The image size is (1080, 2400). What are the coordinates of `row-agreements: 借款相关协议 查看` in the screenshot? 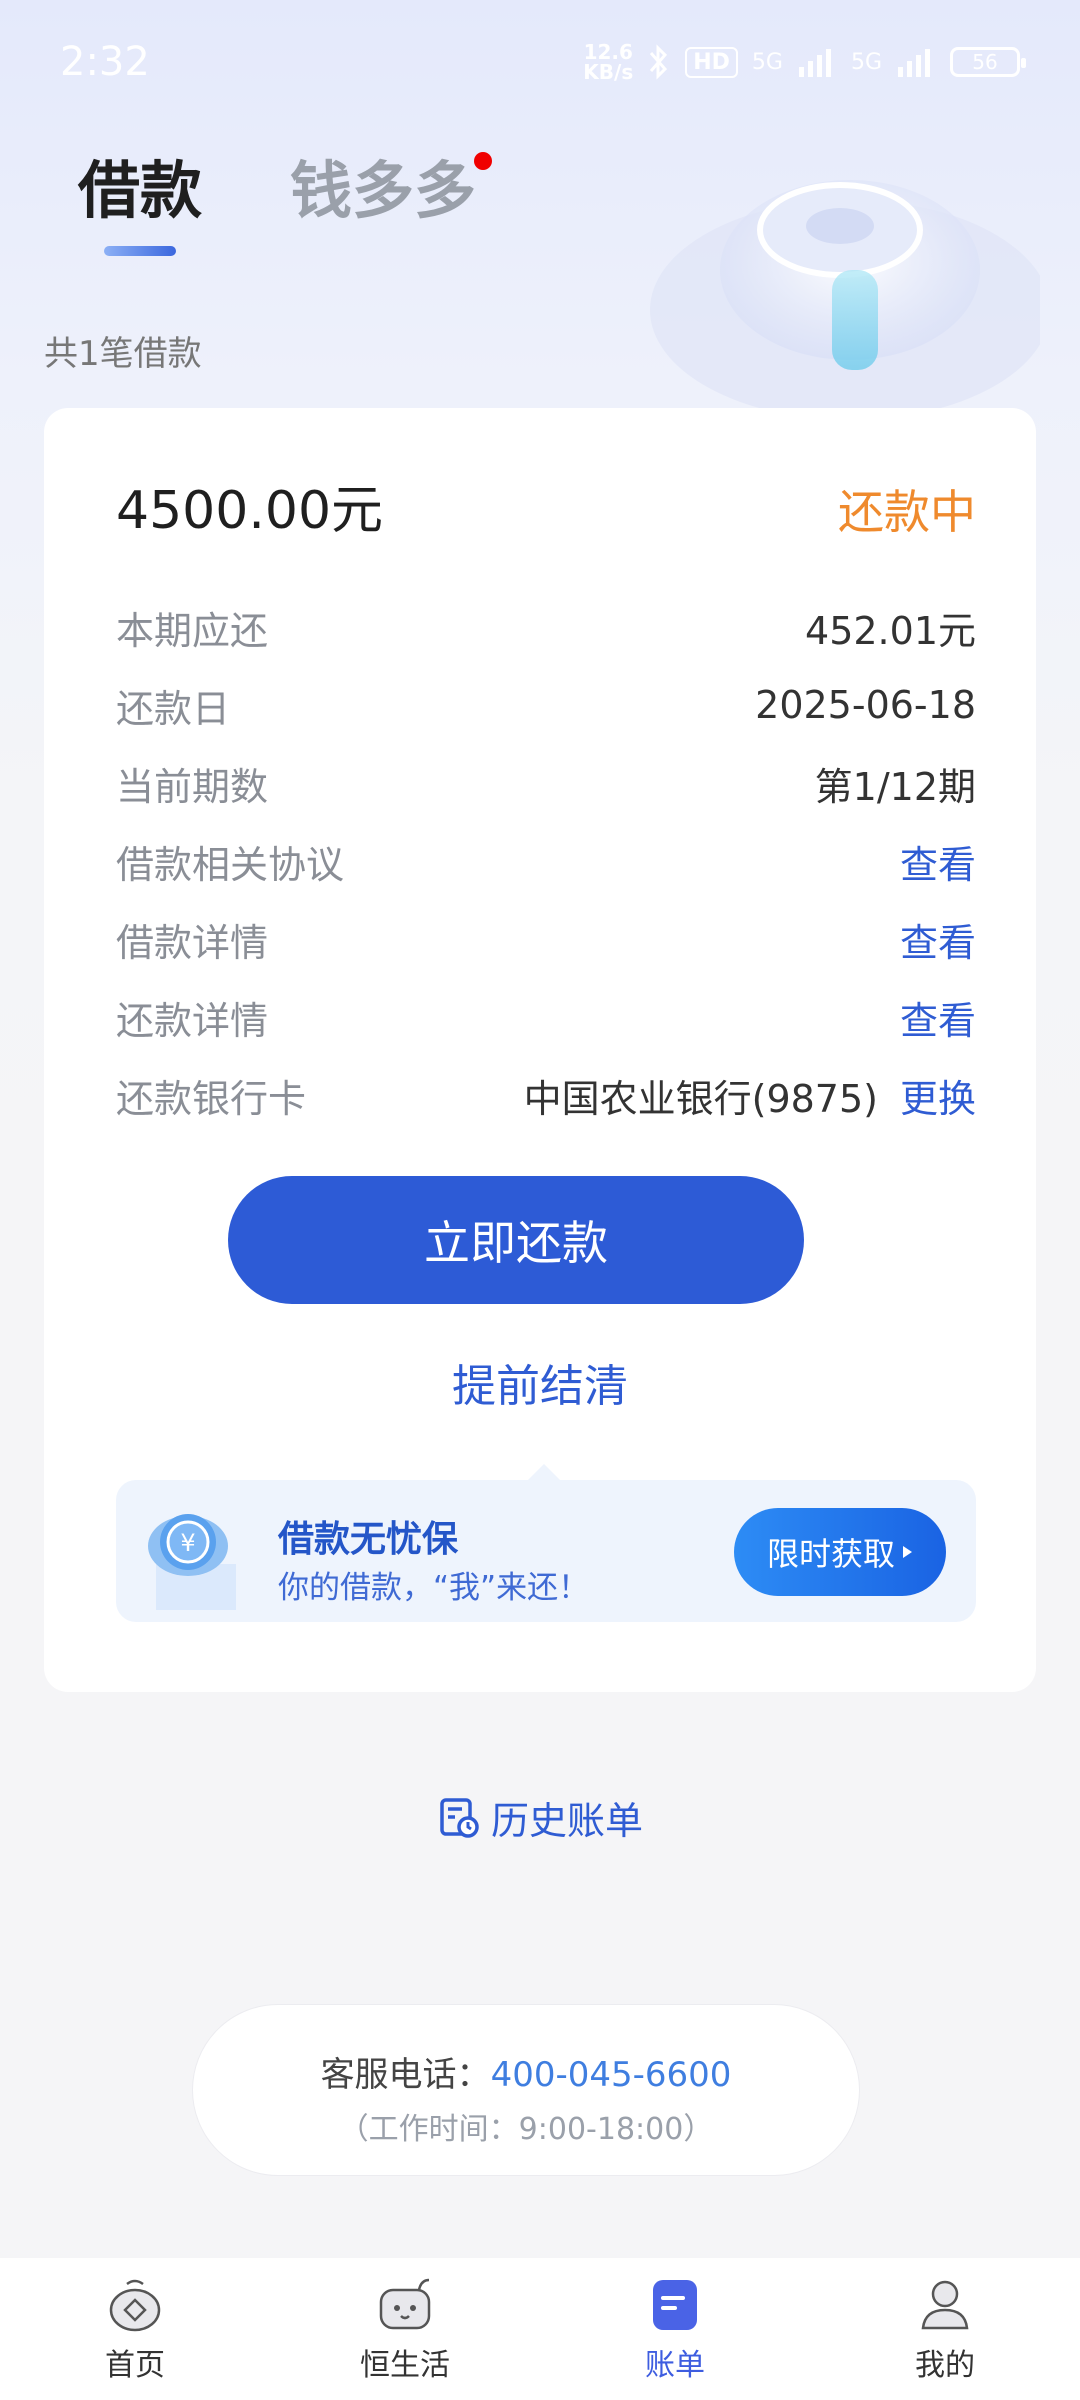 It's located at (546, 861).